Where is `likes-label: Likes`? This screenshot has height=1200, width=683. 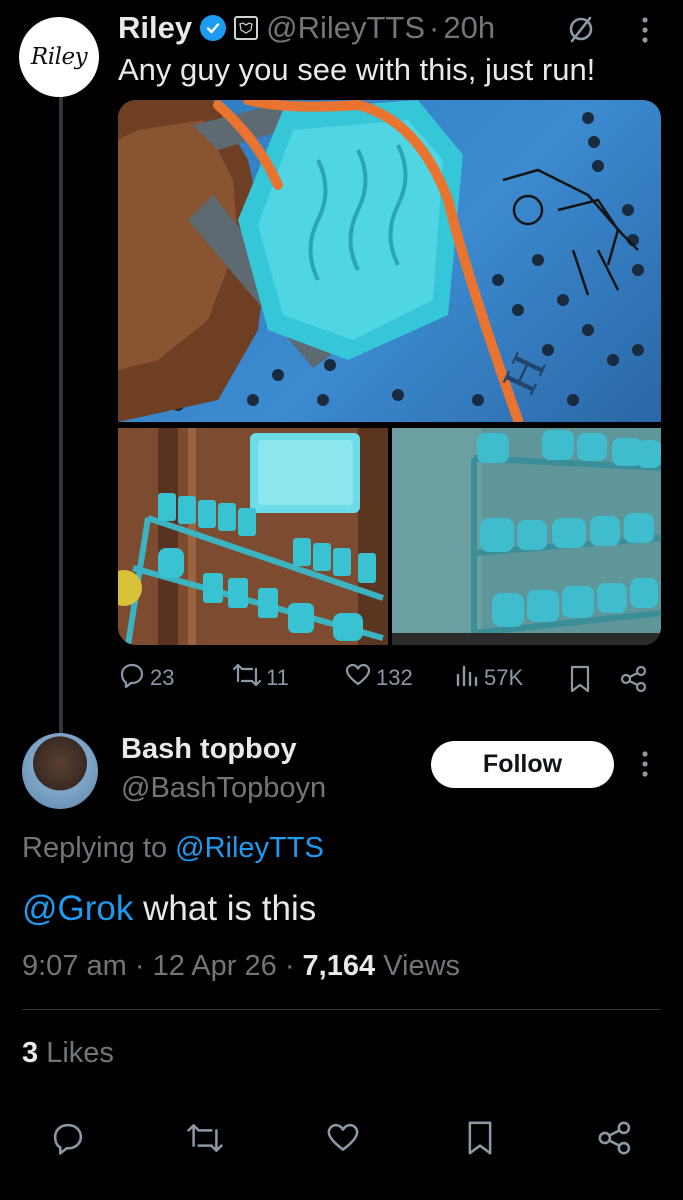
likes-label: Likes is located at coordinates (80, 1053).